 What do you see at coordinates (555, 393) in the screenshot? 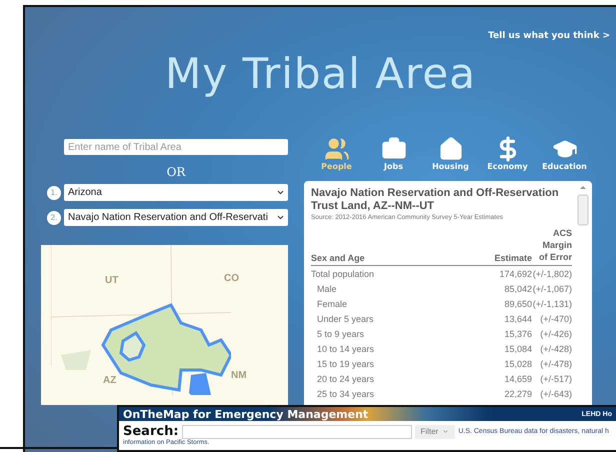
I see `table-cell-text: (+/-643)` at bounding box center [555, 393].